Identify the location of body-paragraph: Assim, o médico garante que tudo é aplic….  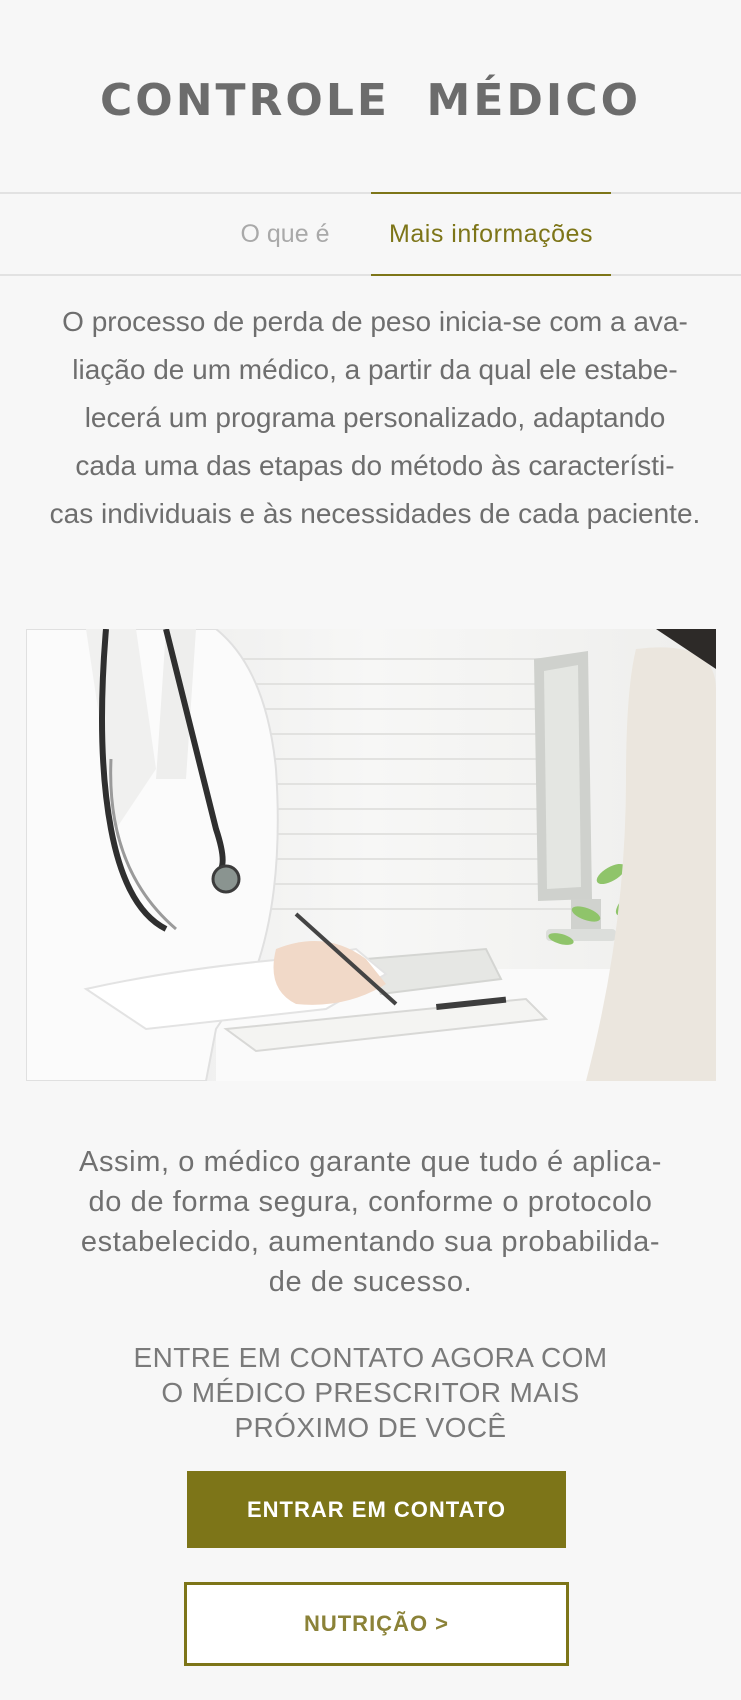
(370, 1222).